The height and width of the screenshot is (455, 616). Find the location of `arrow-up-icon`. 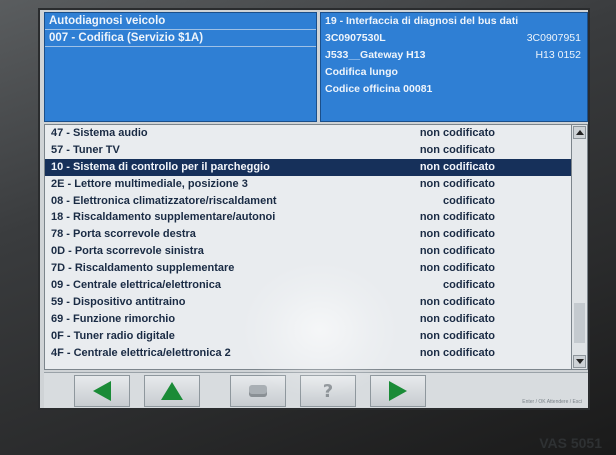

arrow-up-icon is located at coordinates (172, 391).